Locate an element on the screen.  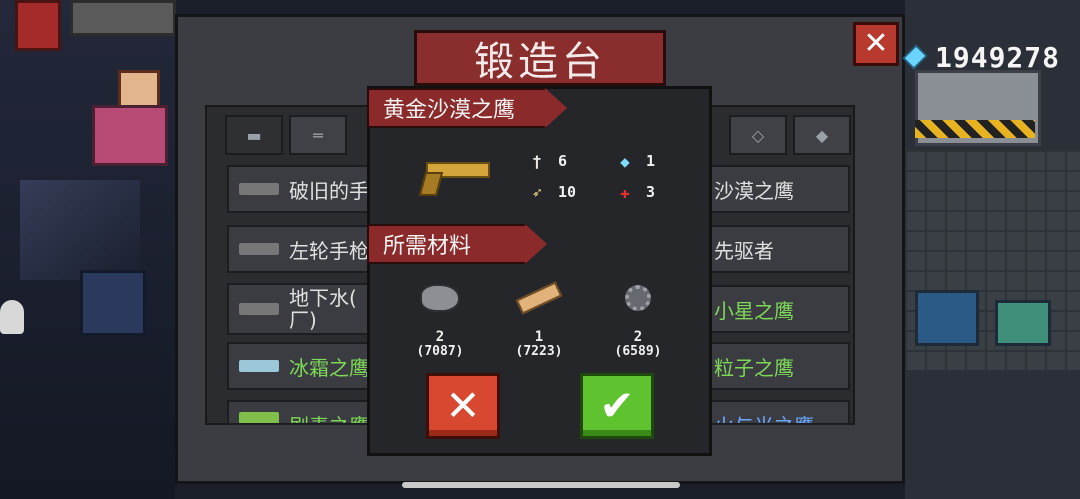
weapon-row: 剧毒之鹰 is located at coordinates (299, 412).